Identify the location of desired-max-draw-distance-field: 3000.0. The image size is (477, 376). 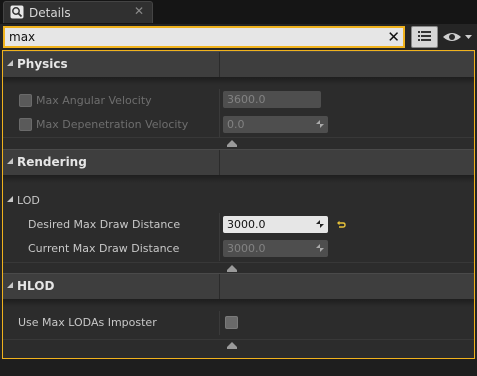
(275, 224).